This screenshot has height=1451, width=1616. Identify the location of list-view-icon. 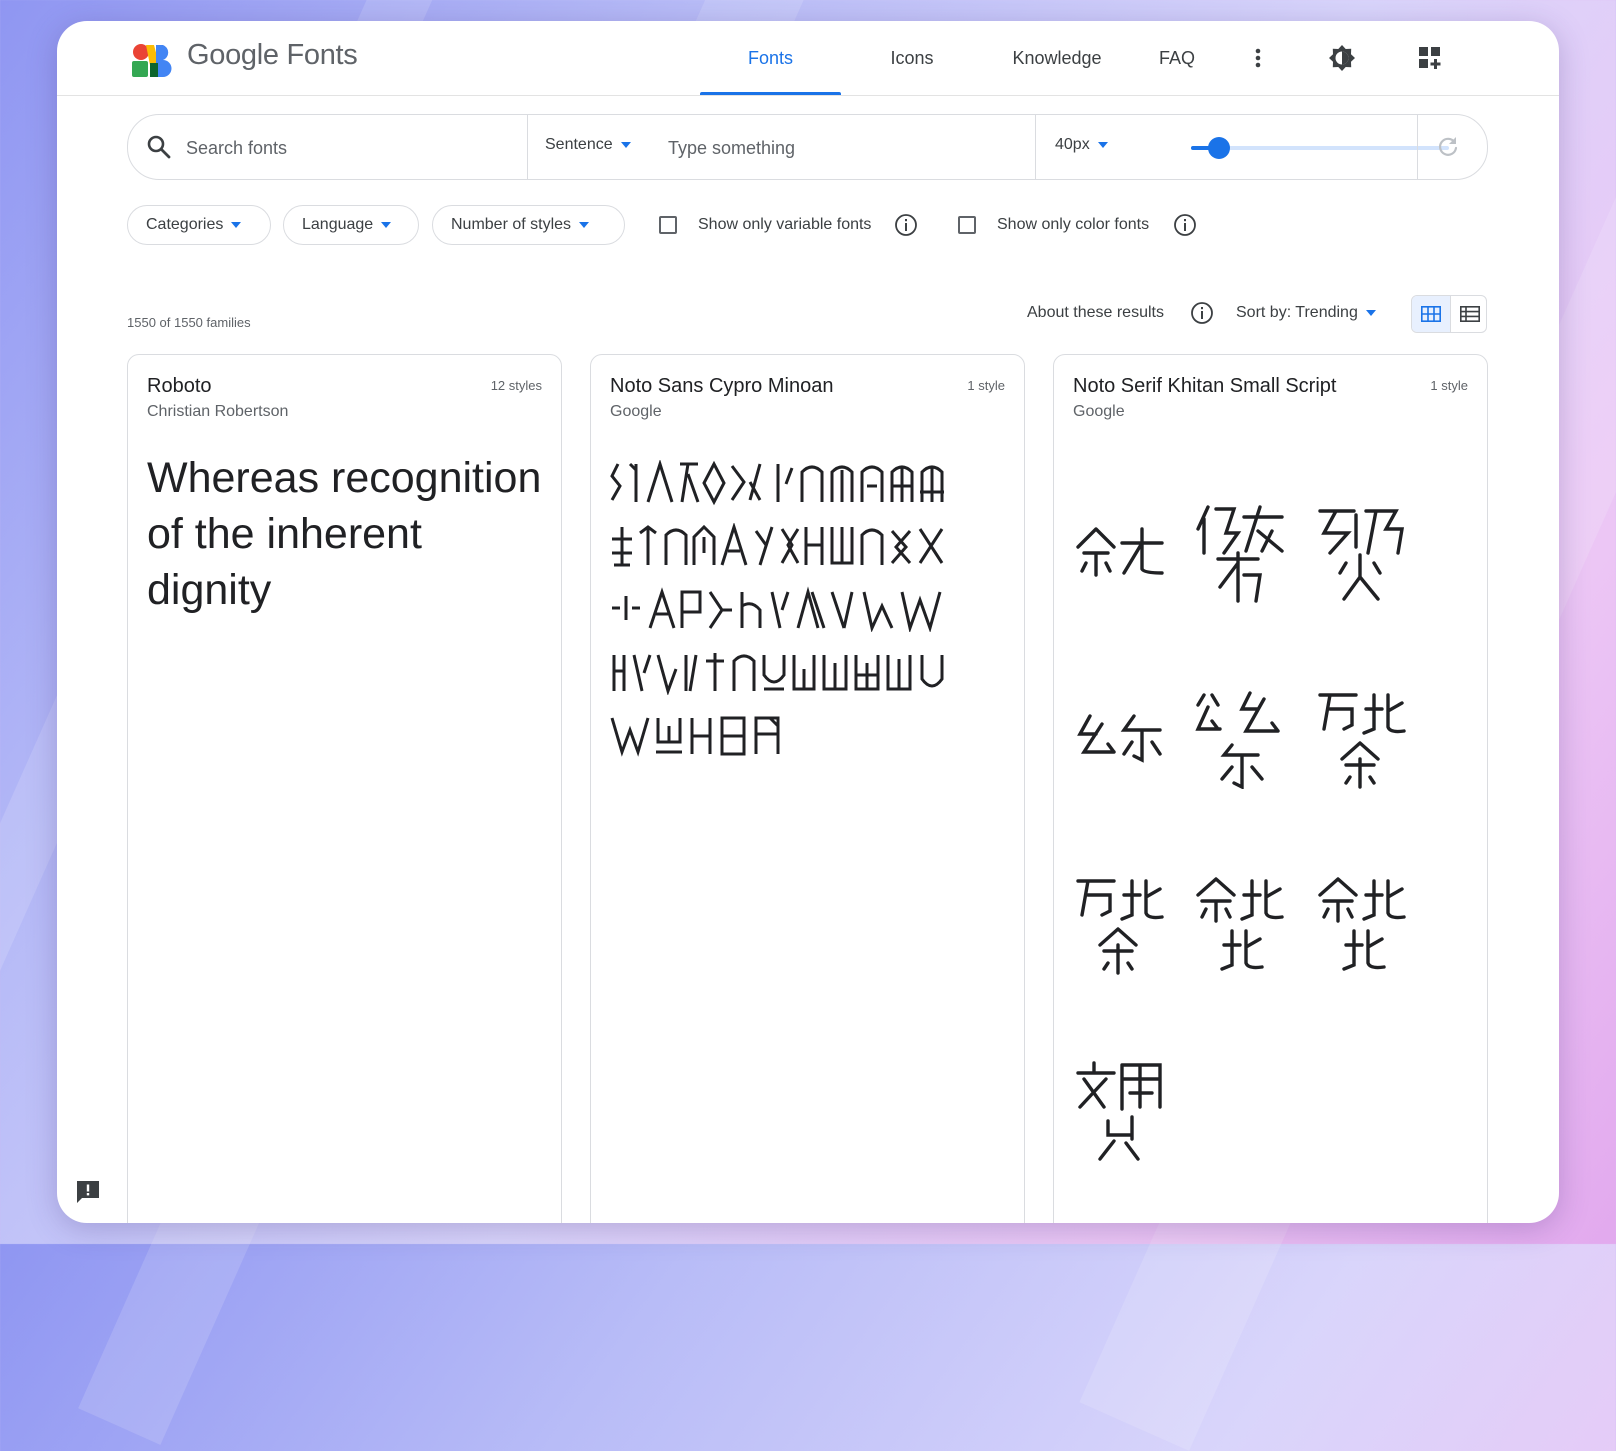
(1470, 314).